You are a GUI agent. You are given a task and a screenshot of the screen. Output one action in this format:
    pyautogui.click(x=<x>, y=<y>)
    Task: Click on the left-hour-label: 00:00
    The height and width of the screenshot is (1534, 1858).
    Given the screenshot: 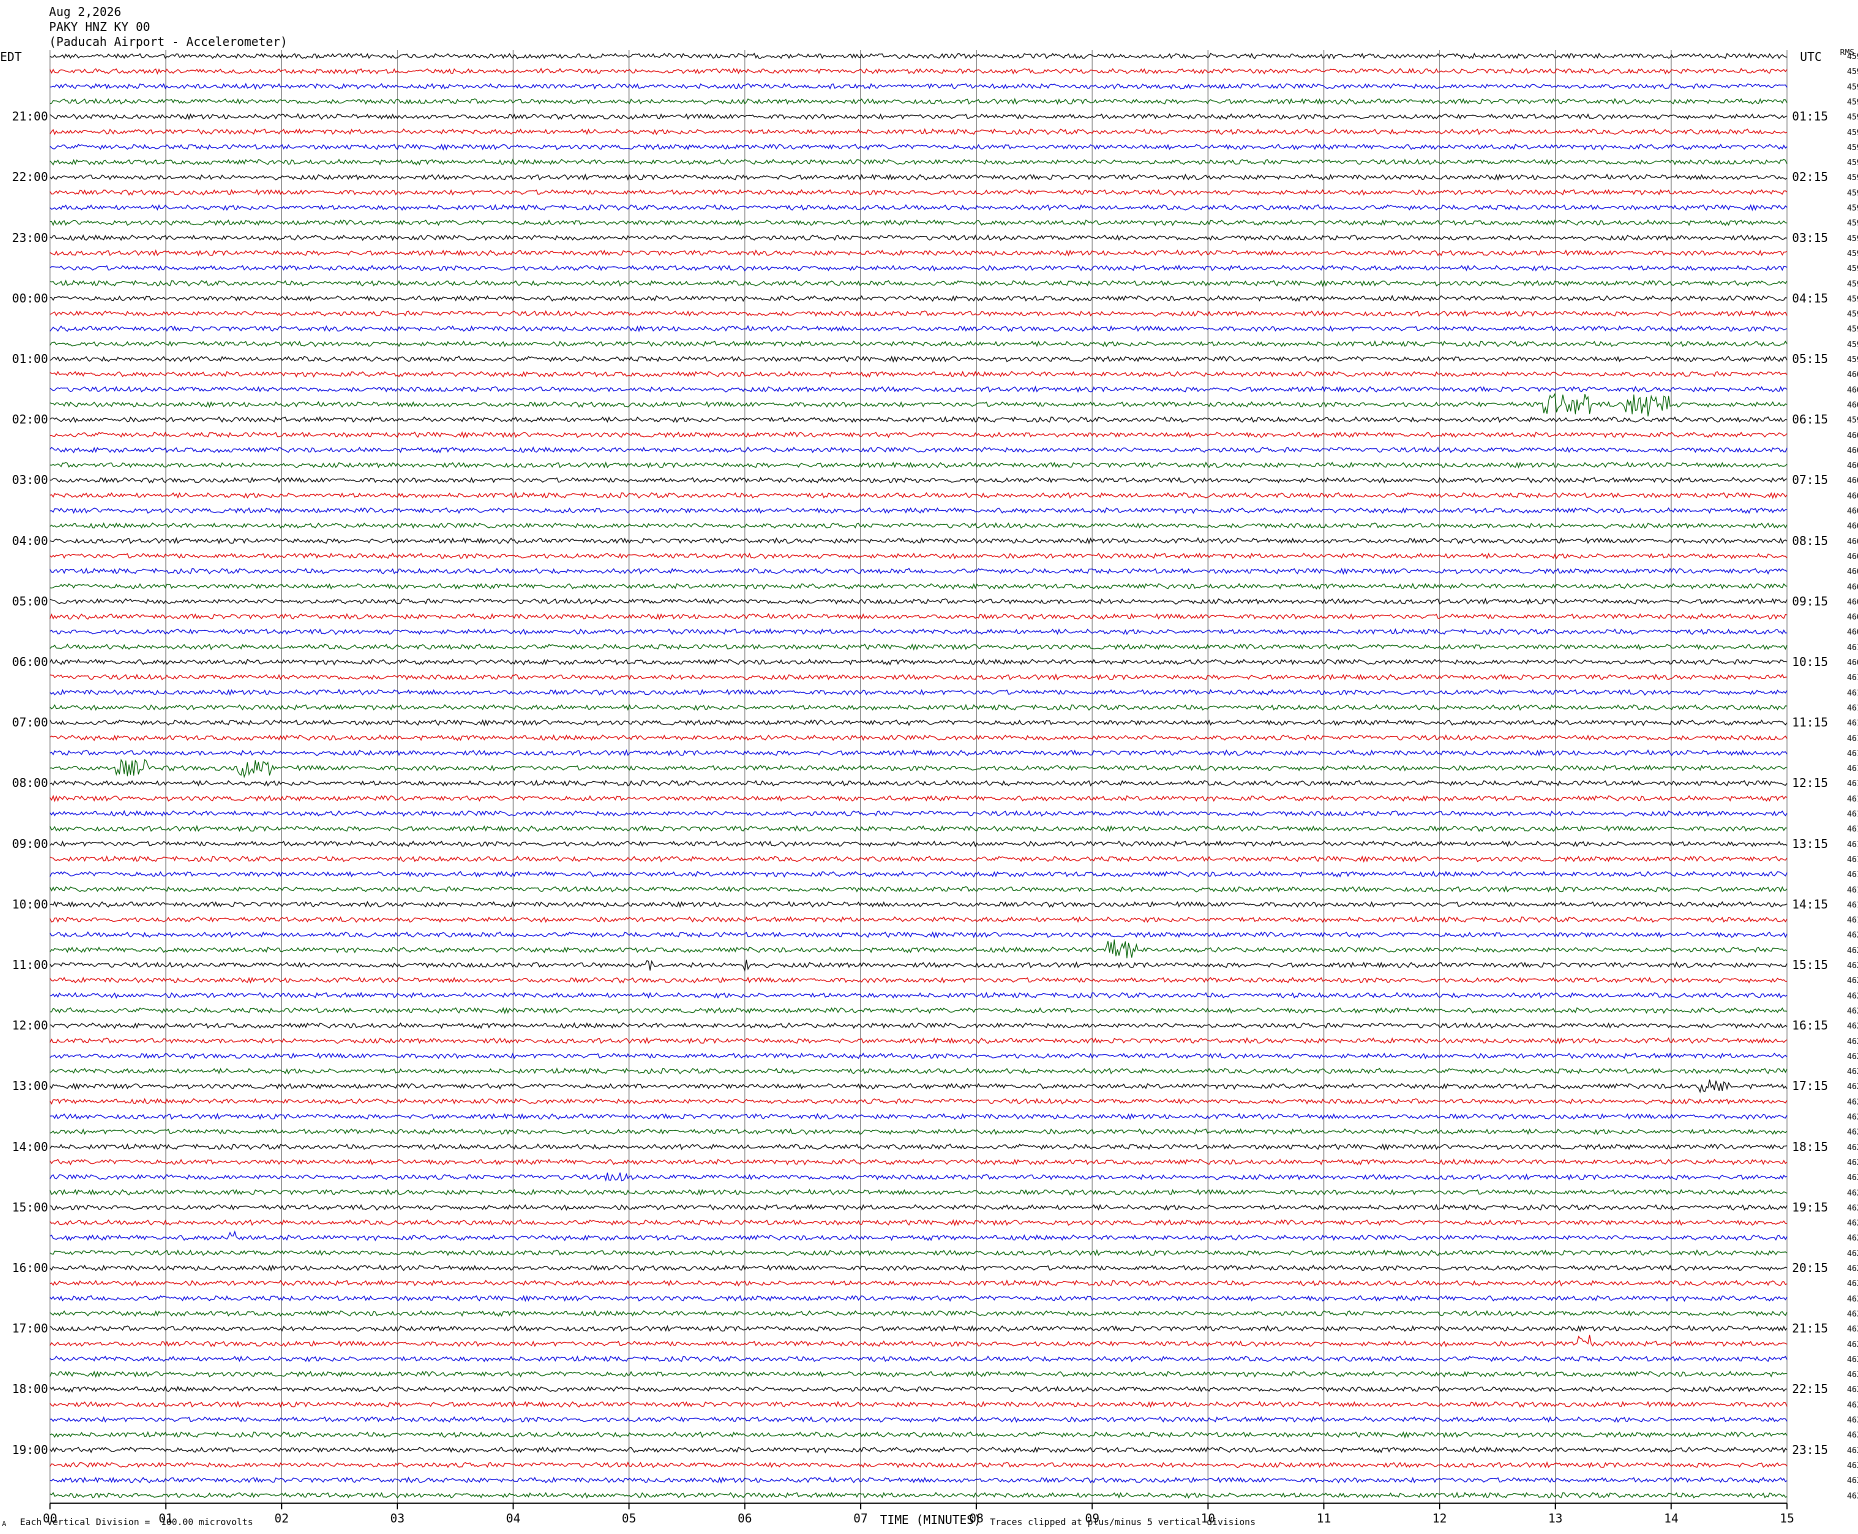 What is the action you would take?
    pyautogui.click(x=30, y=298)
    